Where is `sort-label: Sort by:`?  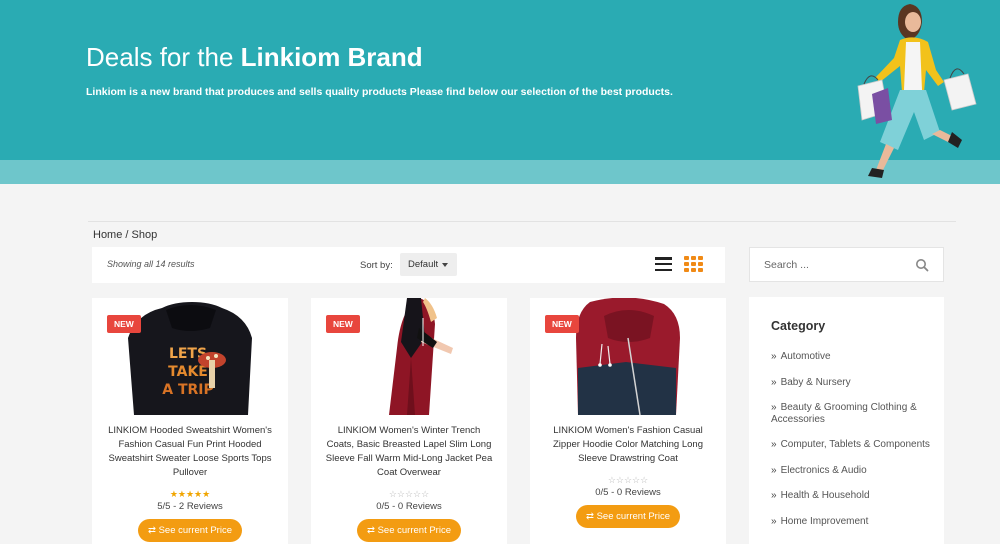
sort-label: Sort by: is located at coordinates (376, 265).